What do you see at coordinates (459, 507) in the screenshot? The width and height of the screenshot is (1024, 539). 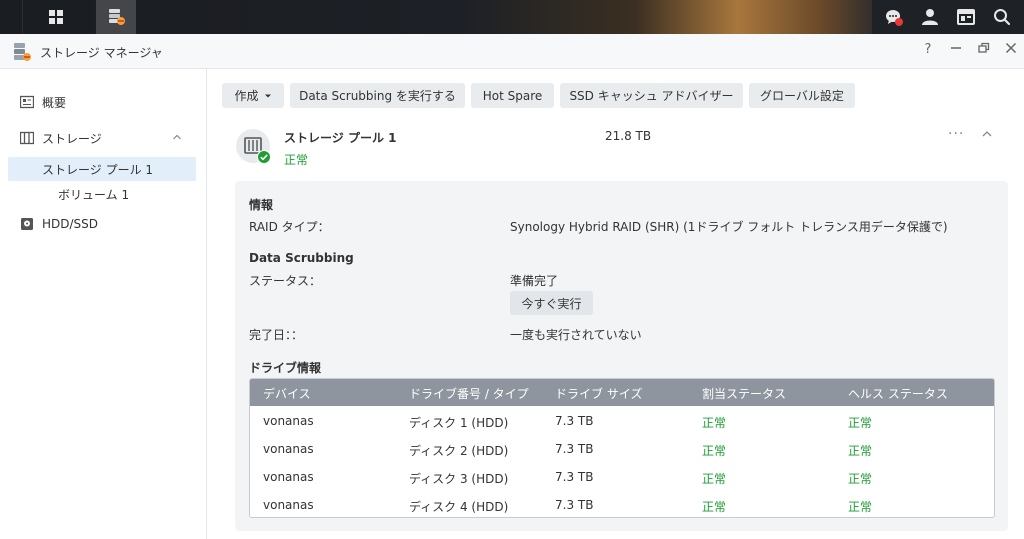 I see `drive-slot-cell: ディスク 4 (HDD)` at bounding box center [459, 507].